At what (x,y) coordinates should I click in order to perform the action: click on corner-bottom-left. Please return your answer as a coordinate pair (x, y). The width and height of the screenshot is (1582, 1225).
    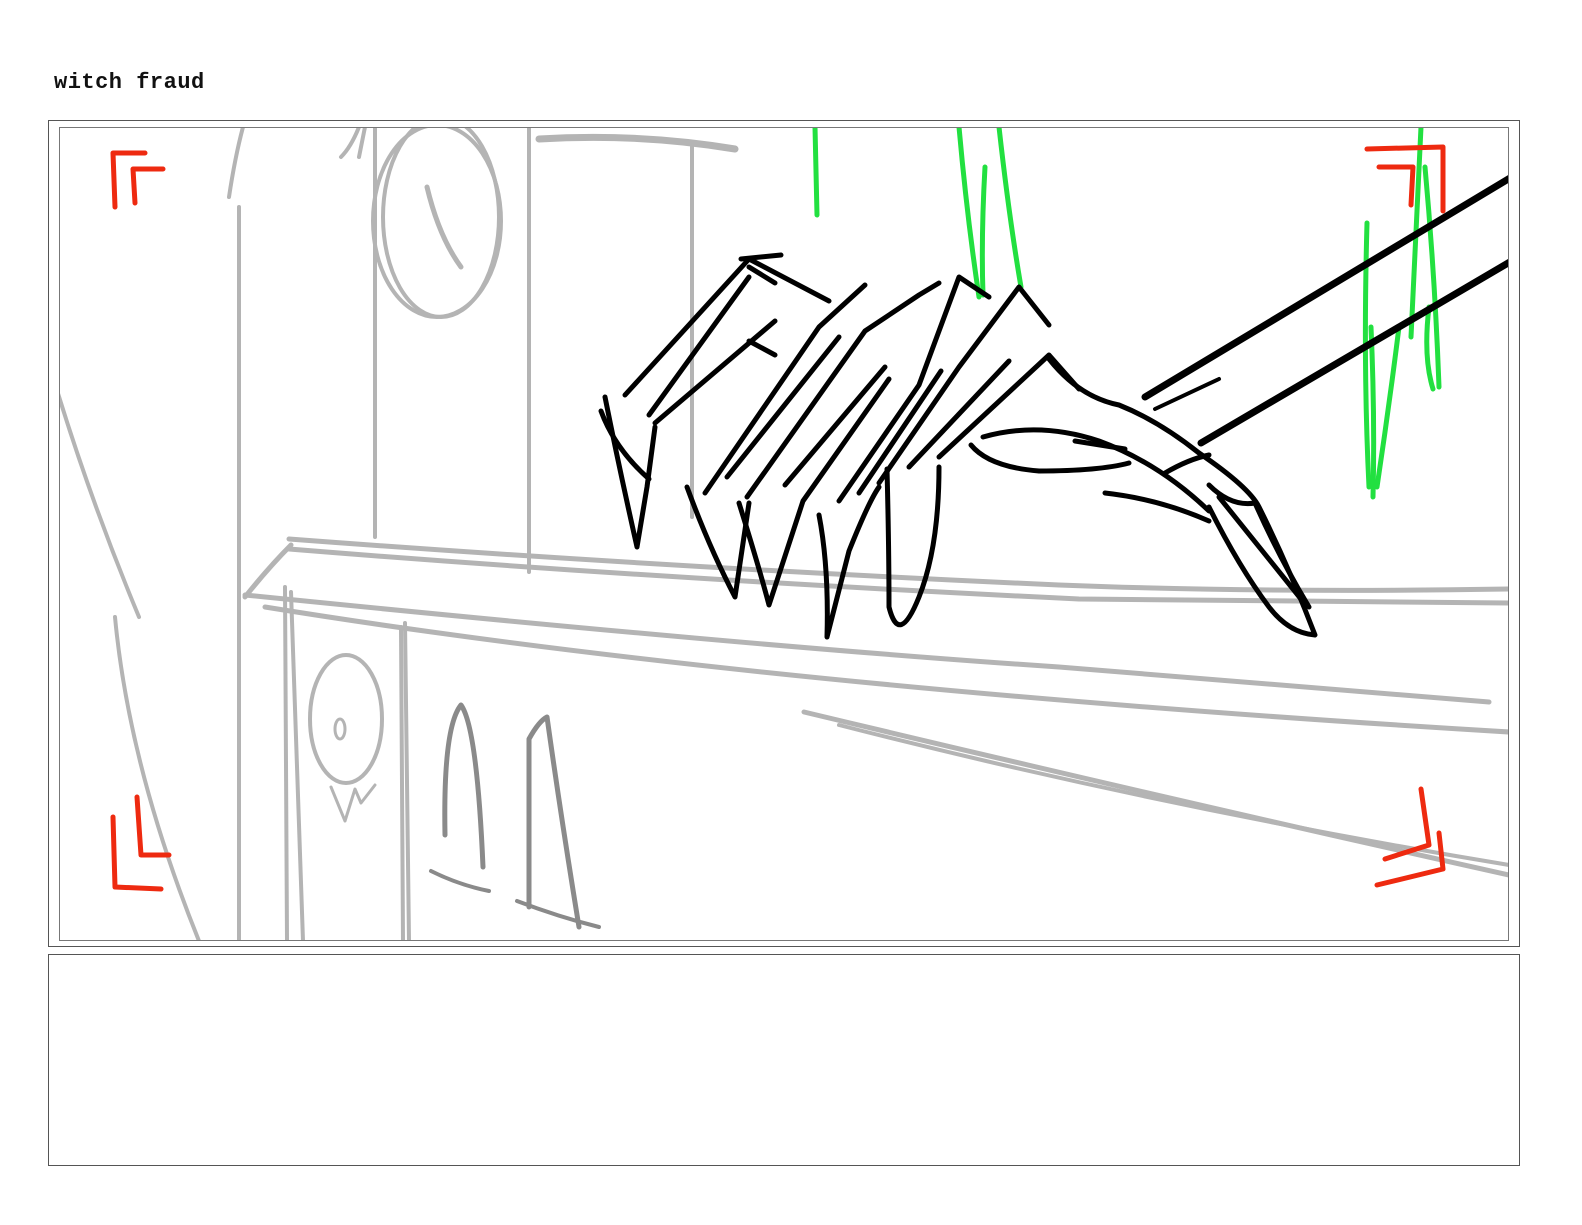
    Looking at the image, I should click on (141, 843).